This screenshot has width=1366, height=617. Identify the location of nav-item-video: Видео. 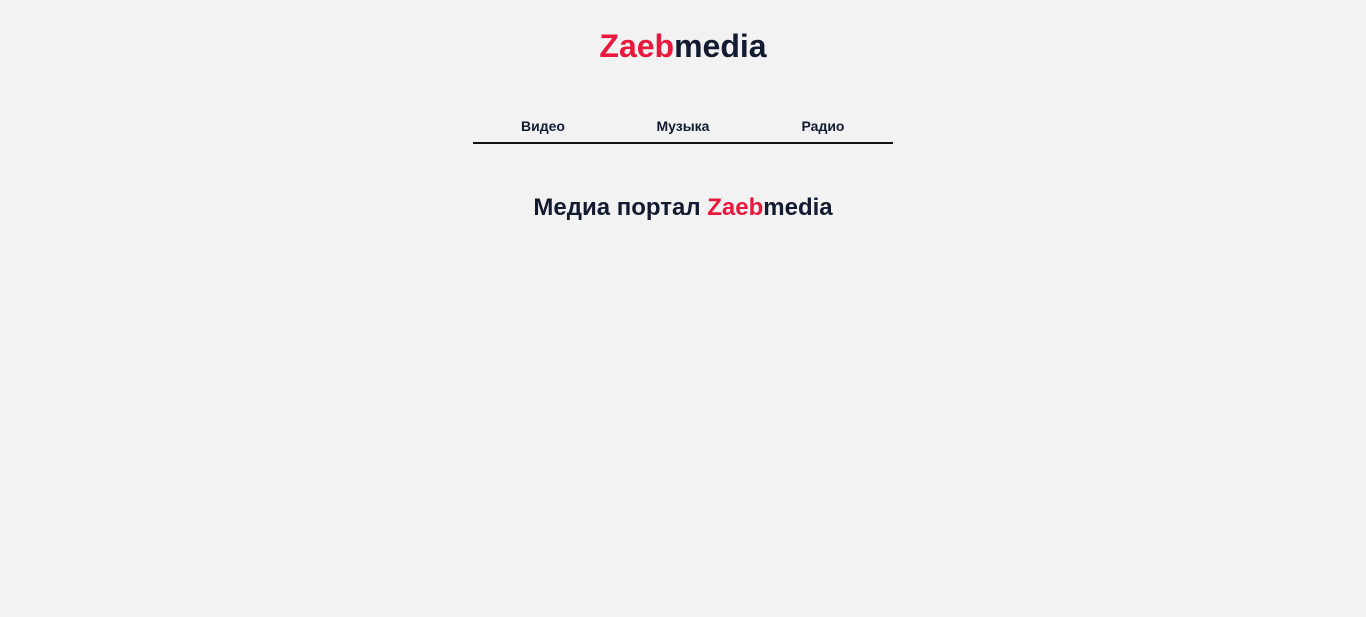
(543, 127).